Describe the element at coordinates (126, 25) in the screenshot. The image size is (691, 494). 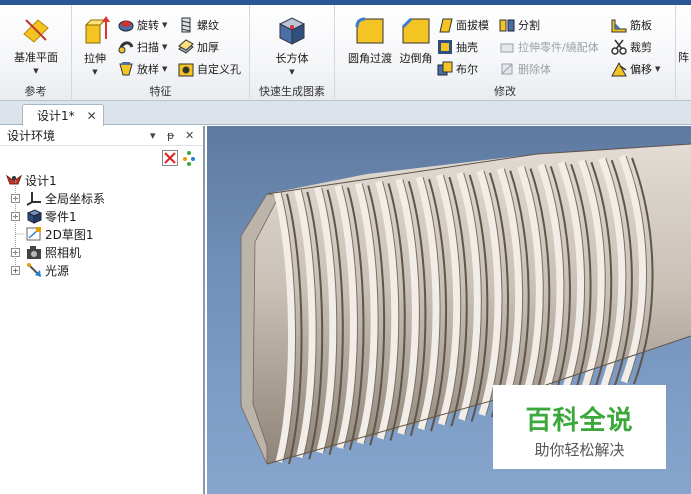
I see `revolve-icon` at that location.